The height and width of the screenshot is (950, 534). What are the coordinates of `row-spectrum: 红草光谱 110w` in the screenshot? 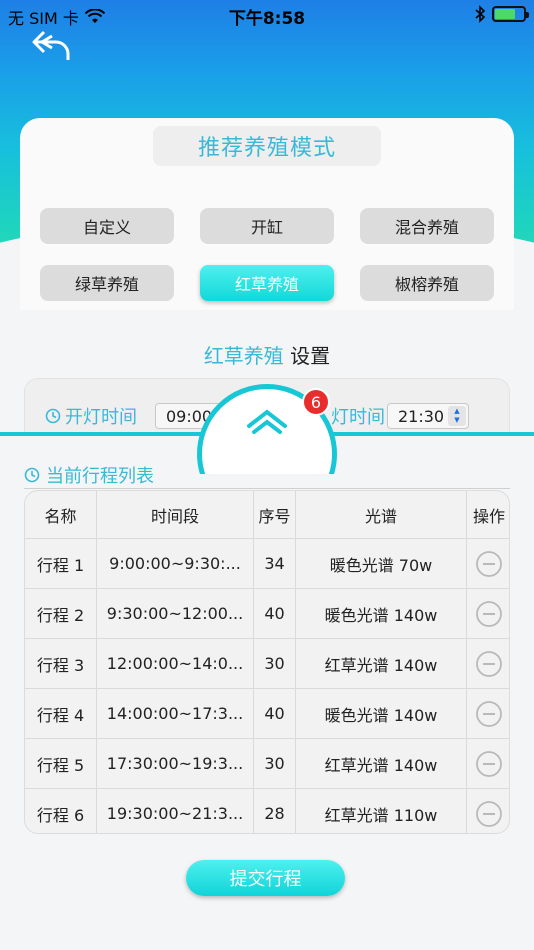 It's located at (381, 811).